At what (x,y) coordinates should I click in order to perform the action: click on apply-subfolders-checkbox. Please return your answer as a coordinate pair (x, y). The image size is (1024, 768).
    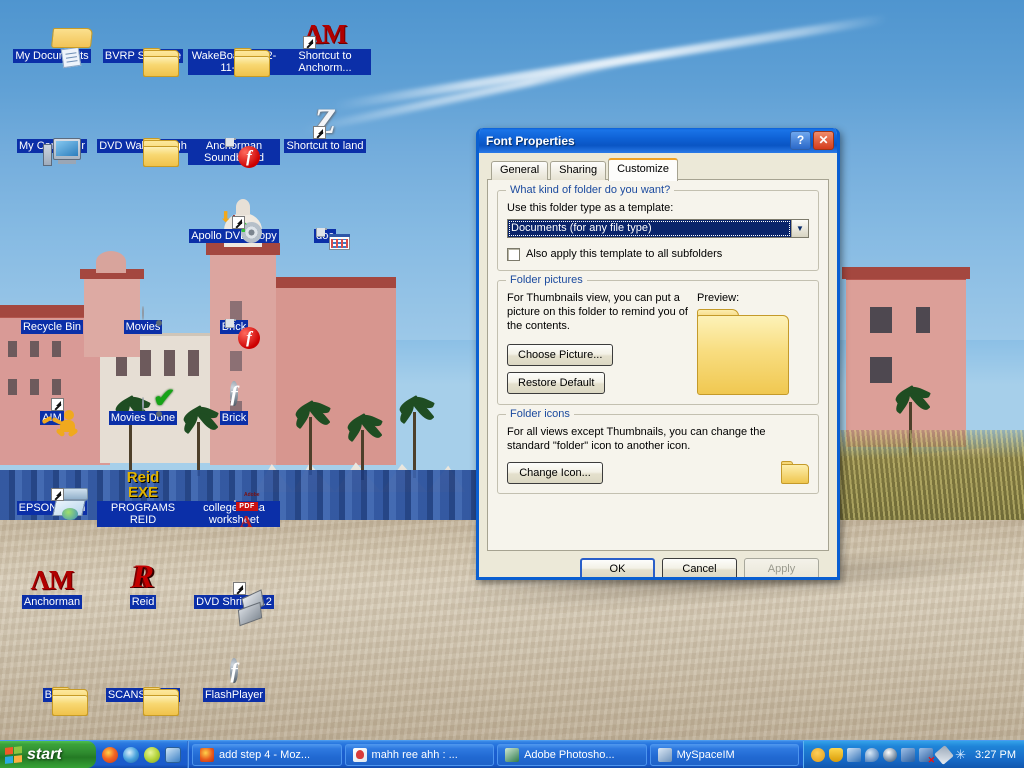
    Looking at the image, I should click on (513, 254).